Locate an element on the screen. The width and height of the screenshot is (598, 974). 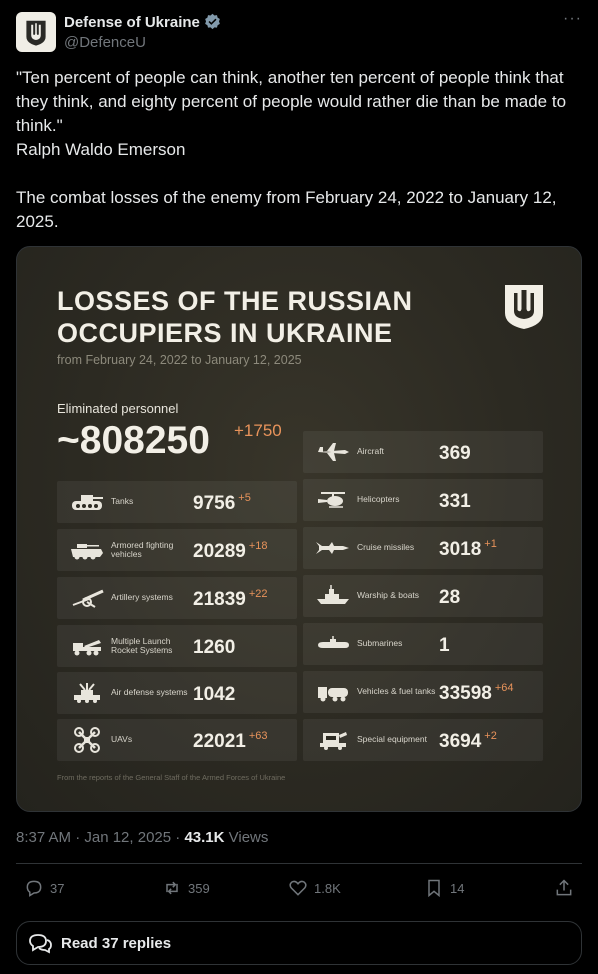
stat-label: Armored fighting vehicles is located at coordinates (142, 549).